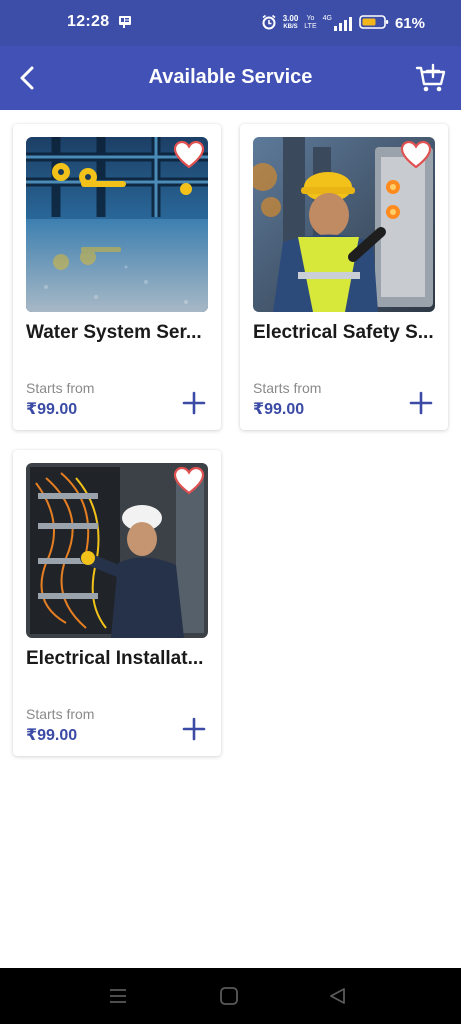 Image resolution: width=461 pixels, height=1024 pixels. Describe the element at coordinates (88, 21) in the screenshot. I see `status-time: 12:28` at that location.